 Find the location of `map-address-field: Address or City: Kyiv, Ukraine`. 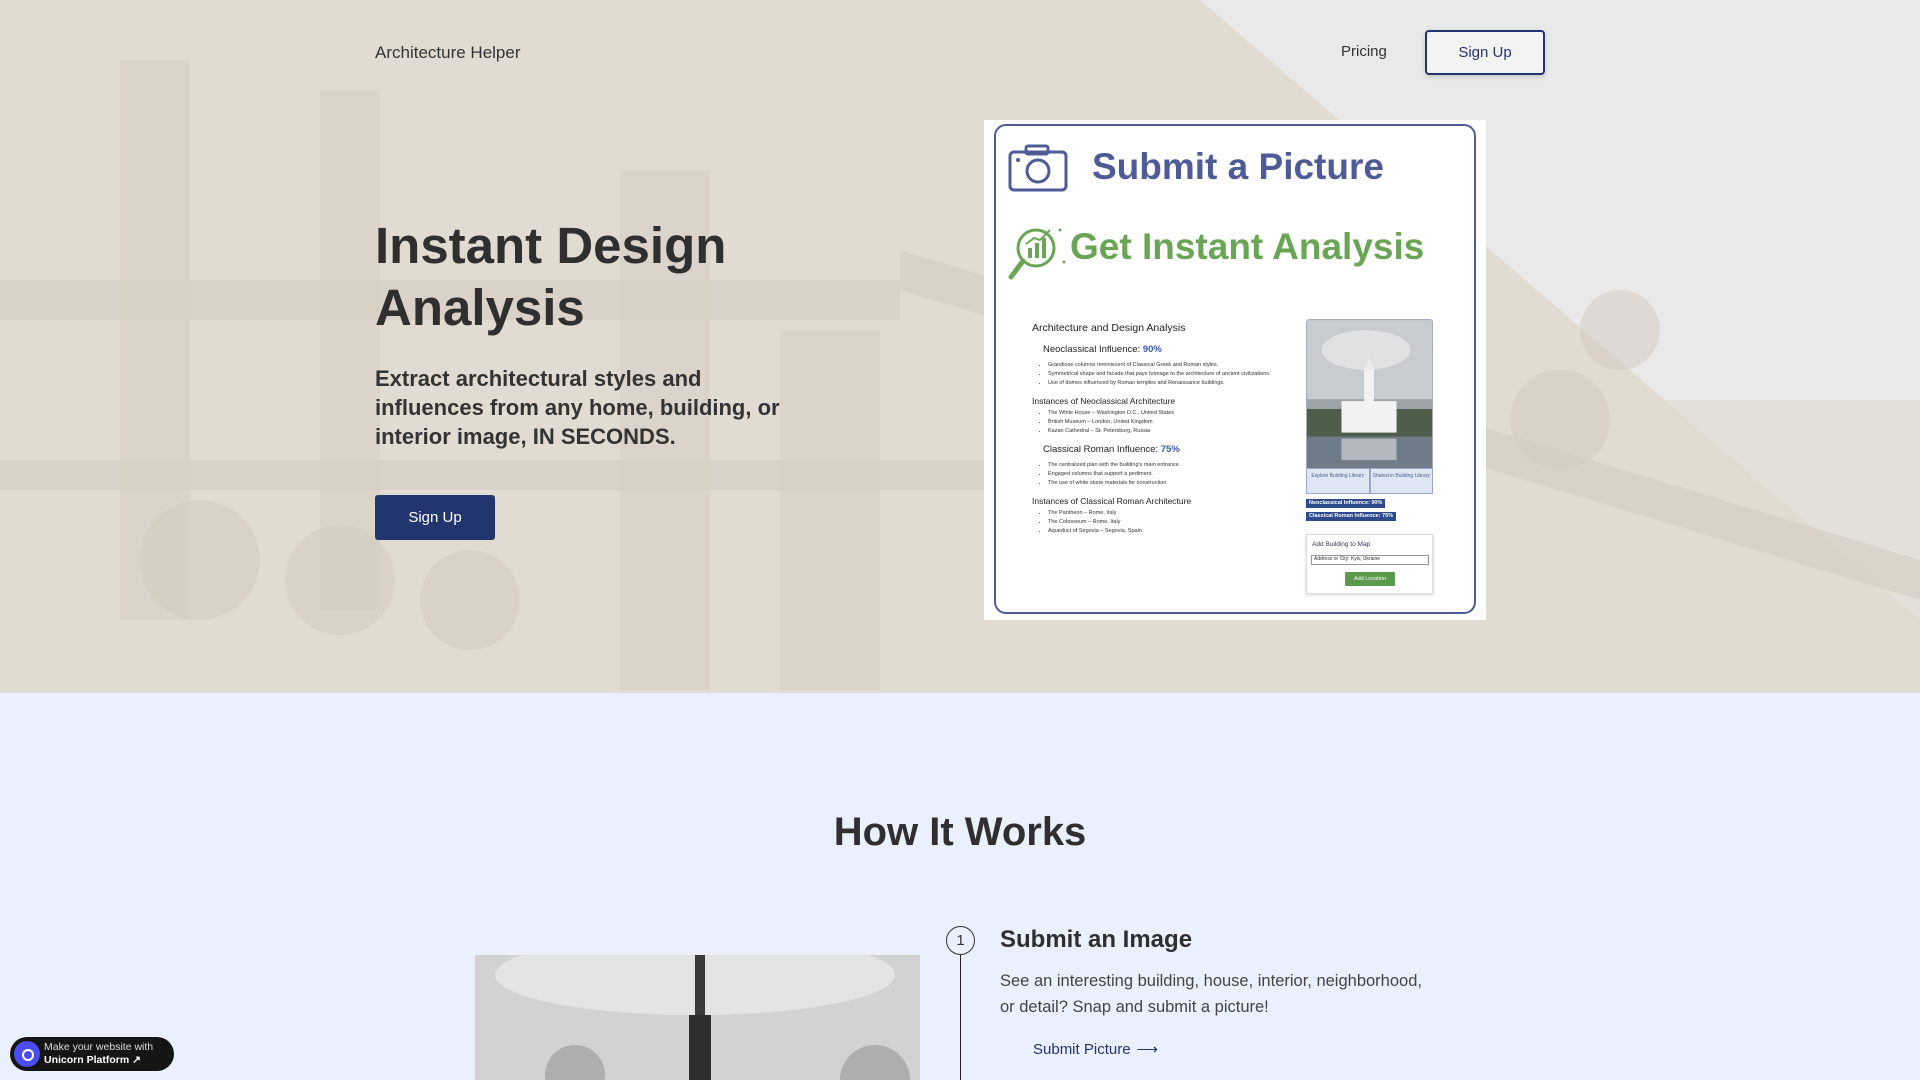

map-address-field: Address or City: Kyiv, Ukraine is located at coordinates (1370, 560).